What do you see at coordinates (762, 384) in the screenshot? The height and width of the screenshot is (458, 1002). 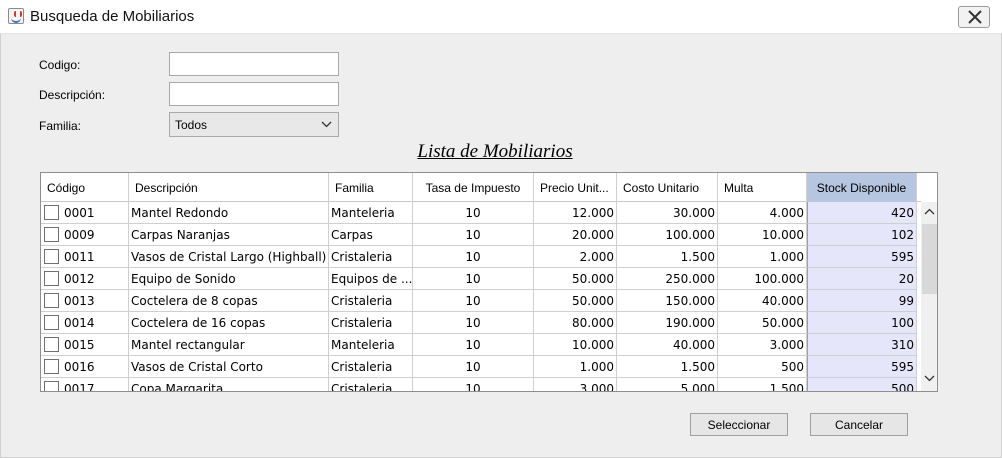 I see `cell-multa: 1.500` at bounding box center [762, 384].